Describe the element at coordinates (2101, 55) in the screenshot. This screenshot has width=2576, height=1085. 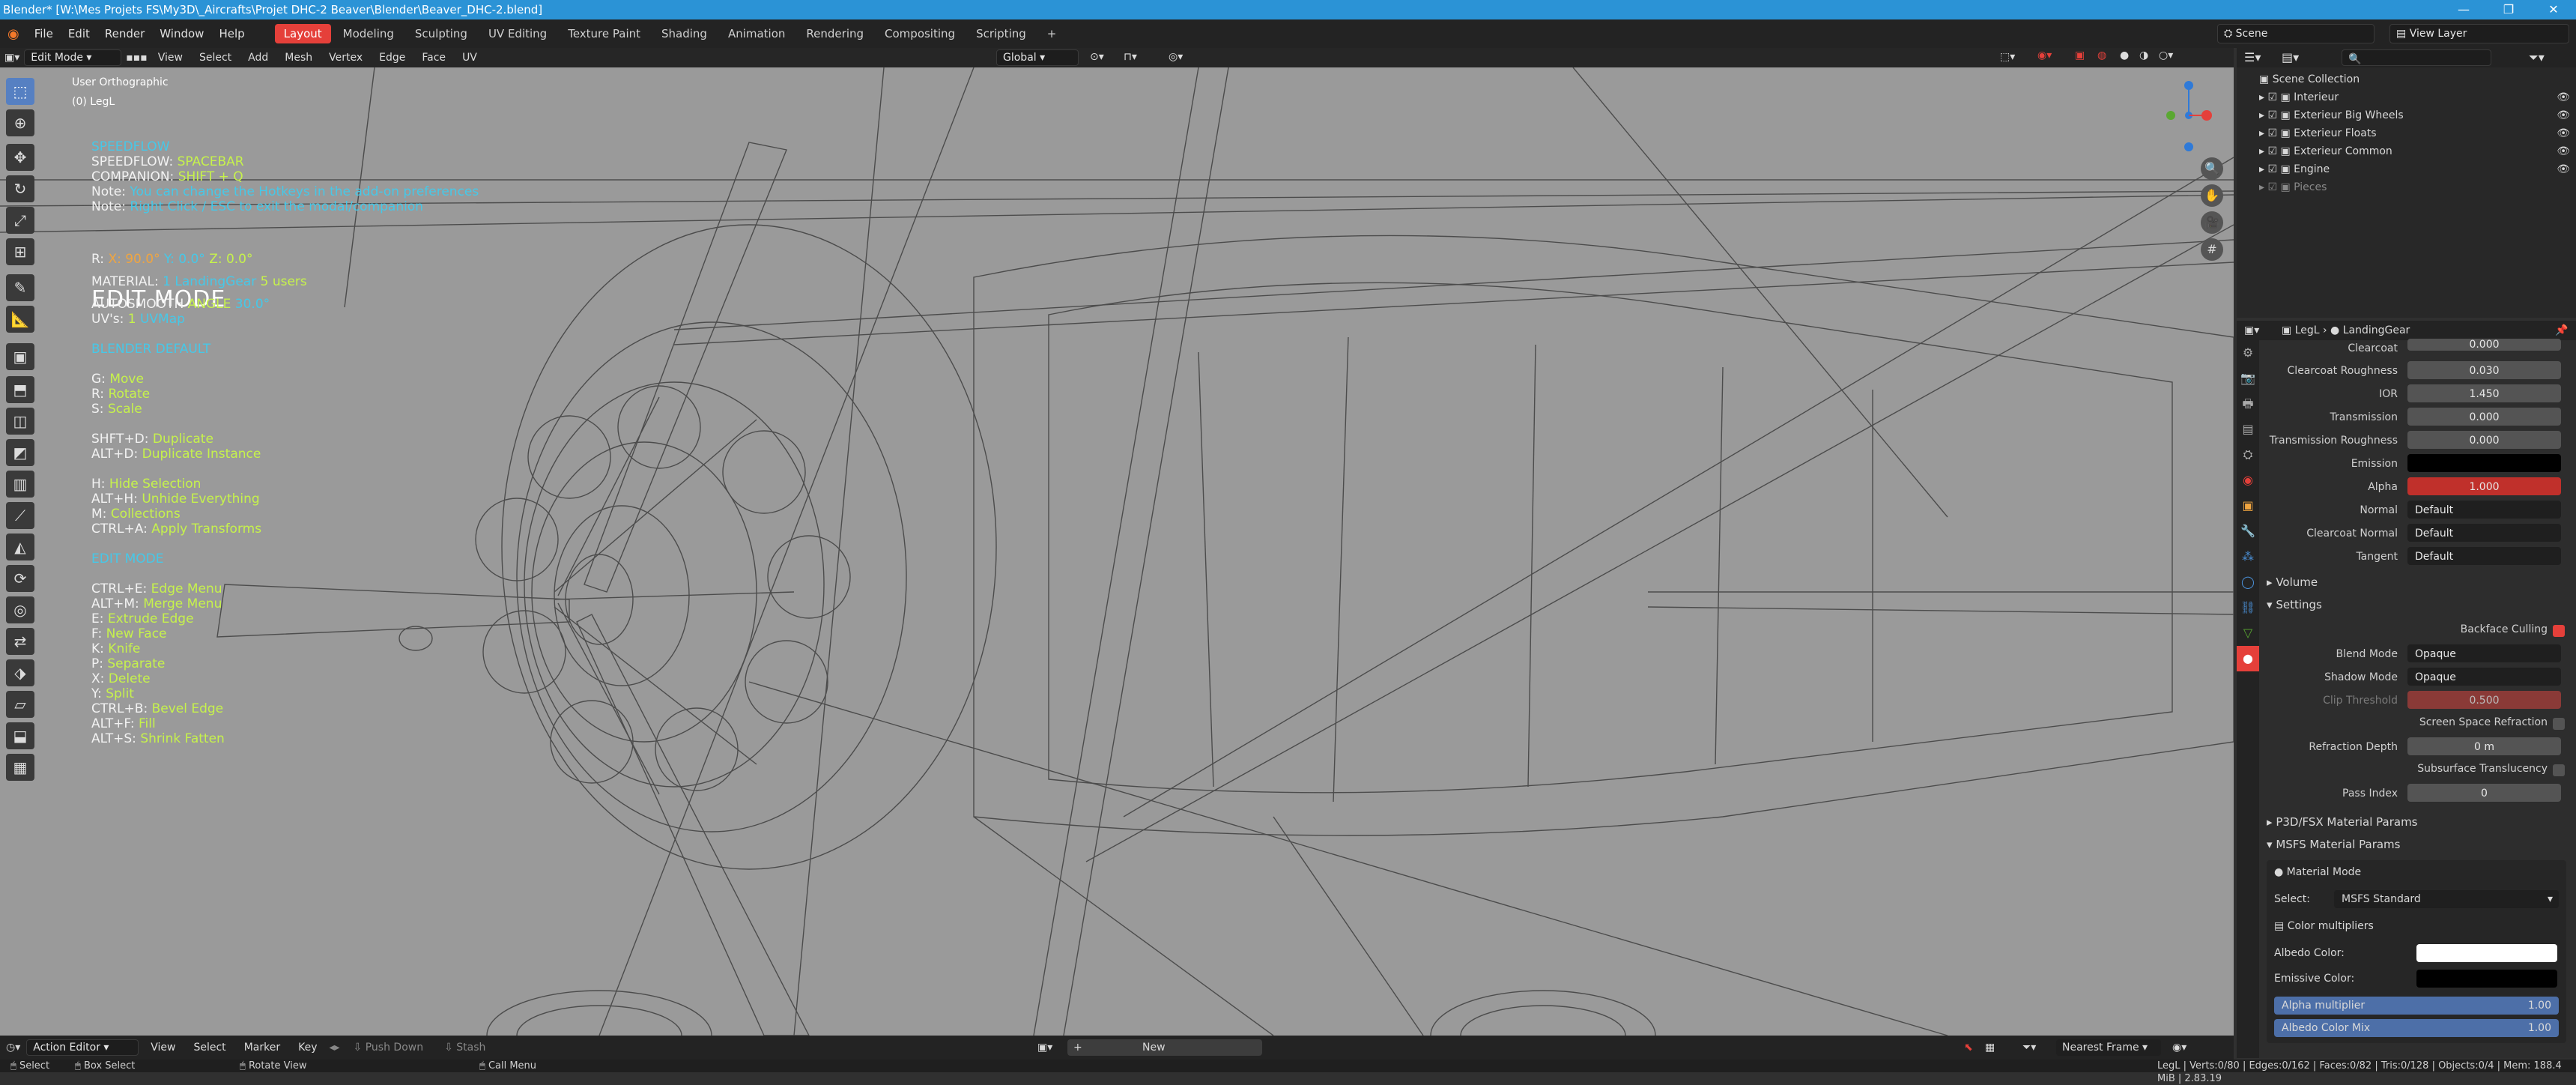
I see `shading-wire-icon: ◍` at that location.